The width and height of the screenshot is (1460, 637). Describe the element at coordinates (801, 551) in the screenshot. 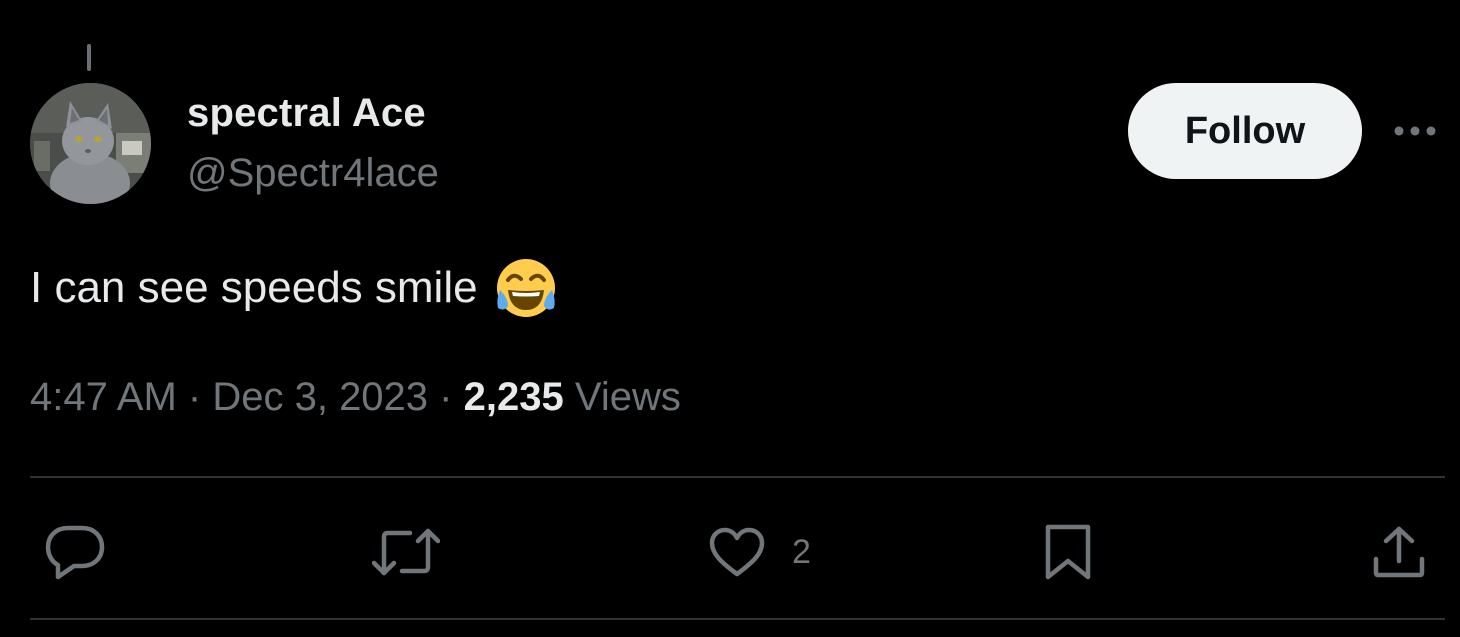

I see `like-count: 2` at that location.